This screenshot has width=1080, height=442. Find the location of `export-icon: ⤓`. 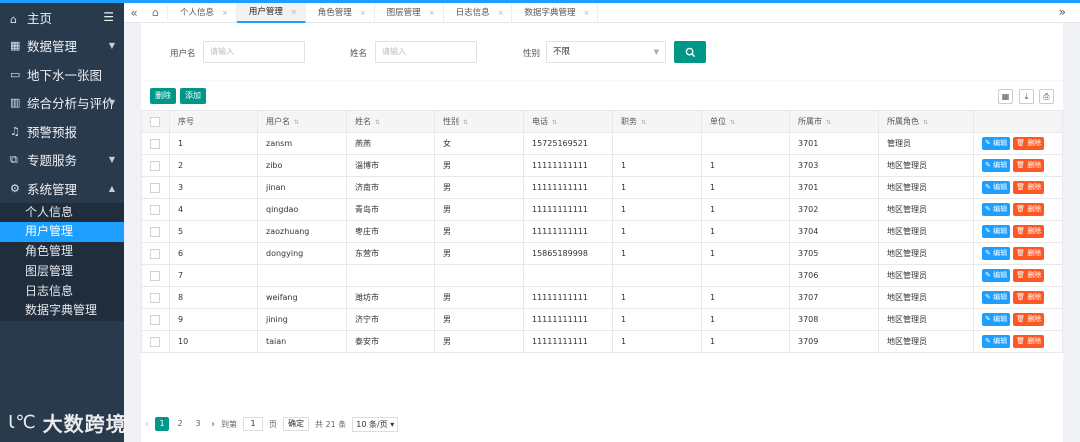

export-icon: ⤓ is located at coordinates (1026, 96).